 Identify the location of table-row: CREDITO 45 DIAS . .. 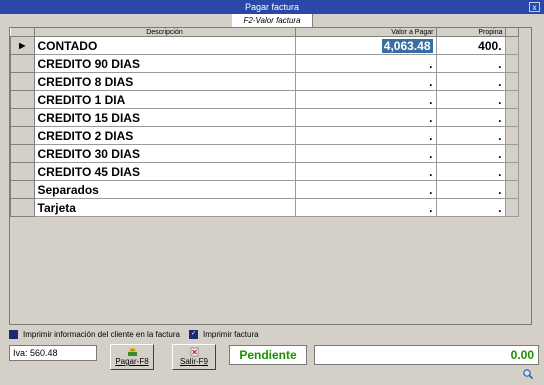
(264, 171).